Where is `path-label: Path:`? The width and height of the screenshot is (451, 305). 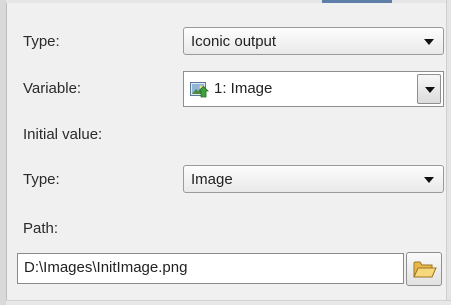
path-label: Path: is located at coordinates (41, 228).